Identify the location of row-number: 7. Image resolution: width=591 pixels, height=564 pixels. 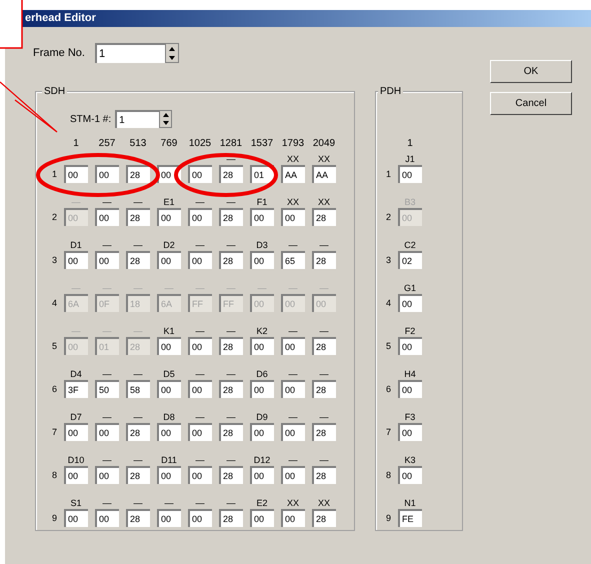
(389, 432).